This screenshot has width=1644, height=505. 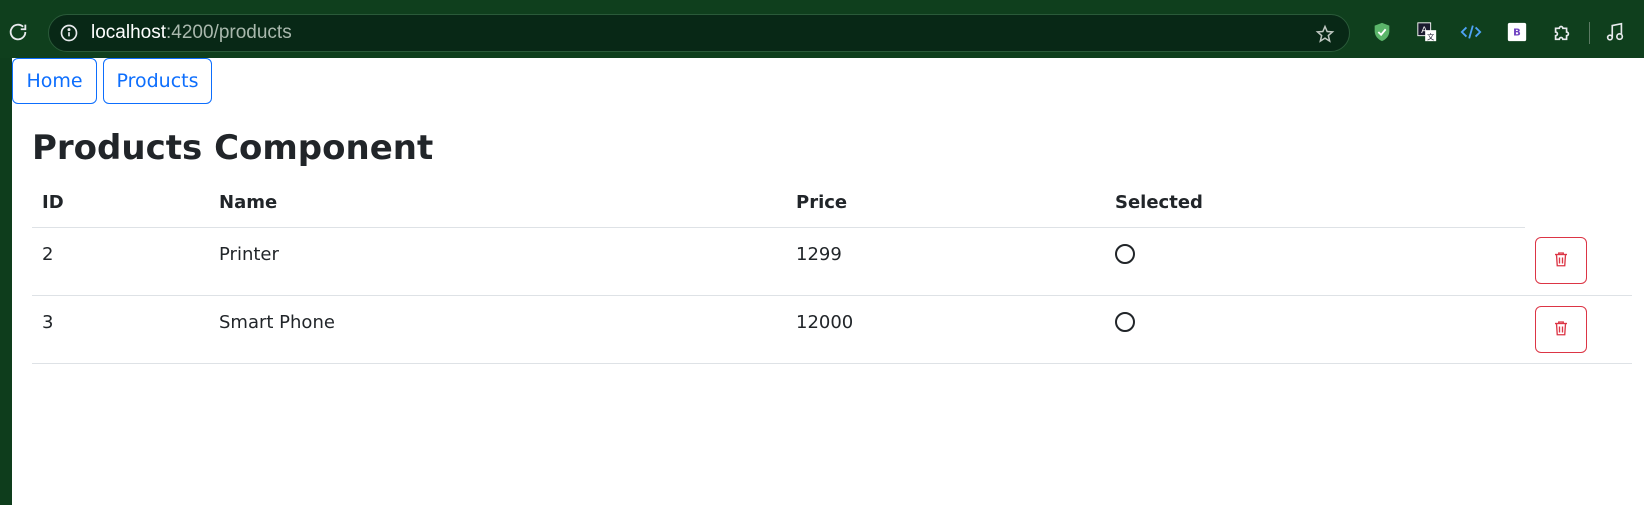 I want to click on media-control-icon, so click(x=1615, y=32).